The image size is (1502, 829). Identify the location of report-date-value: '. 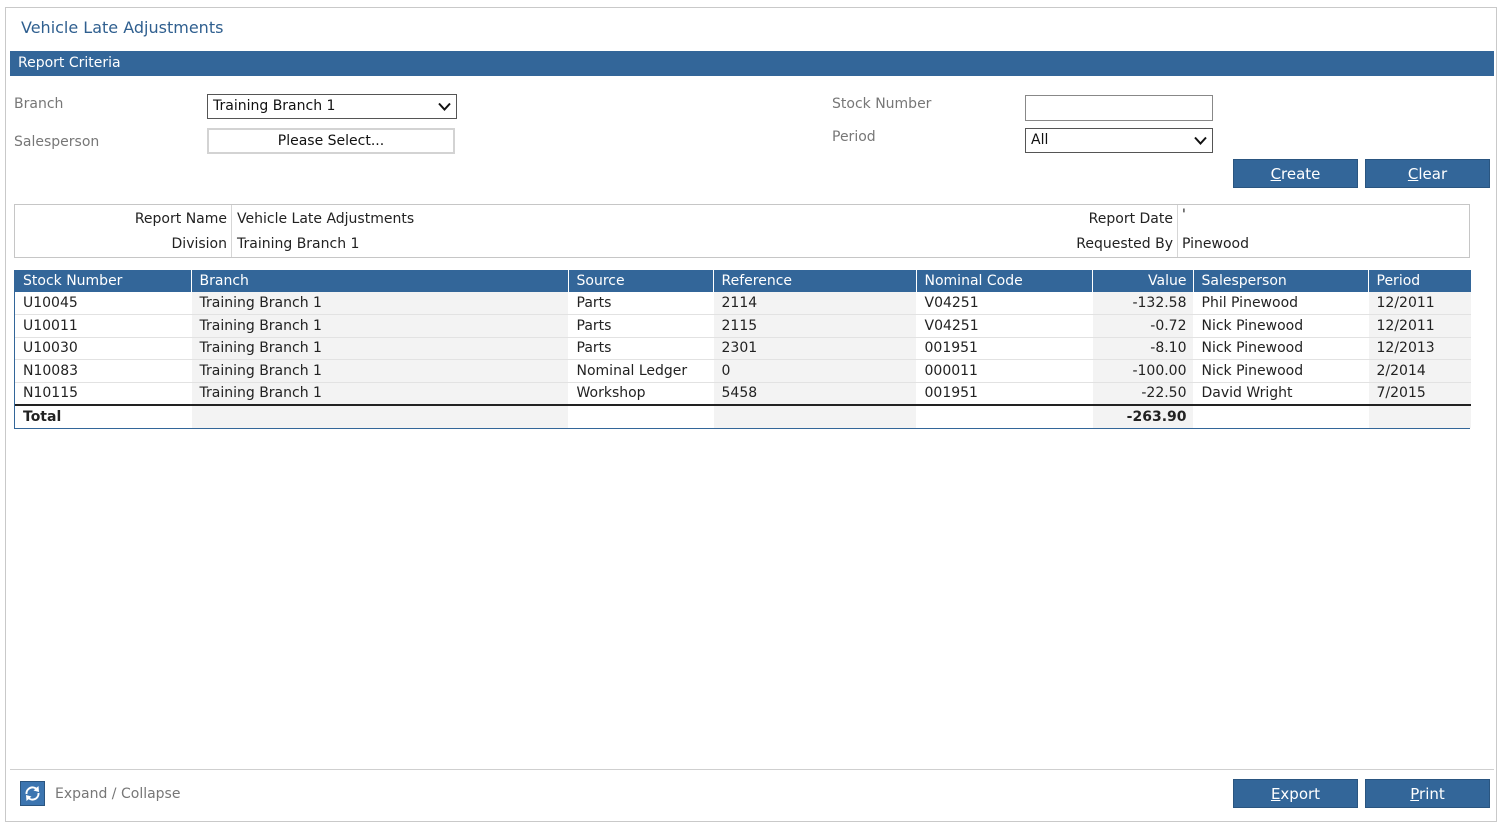
(1184, 215).